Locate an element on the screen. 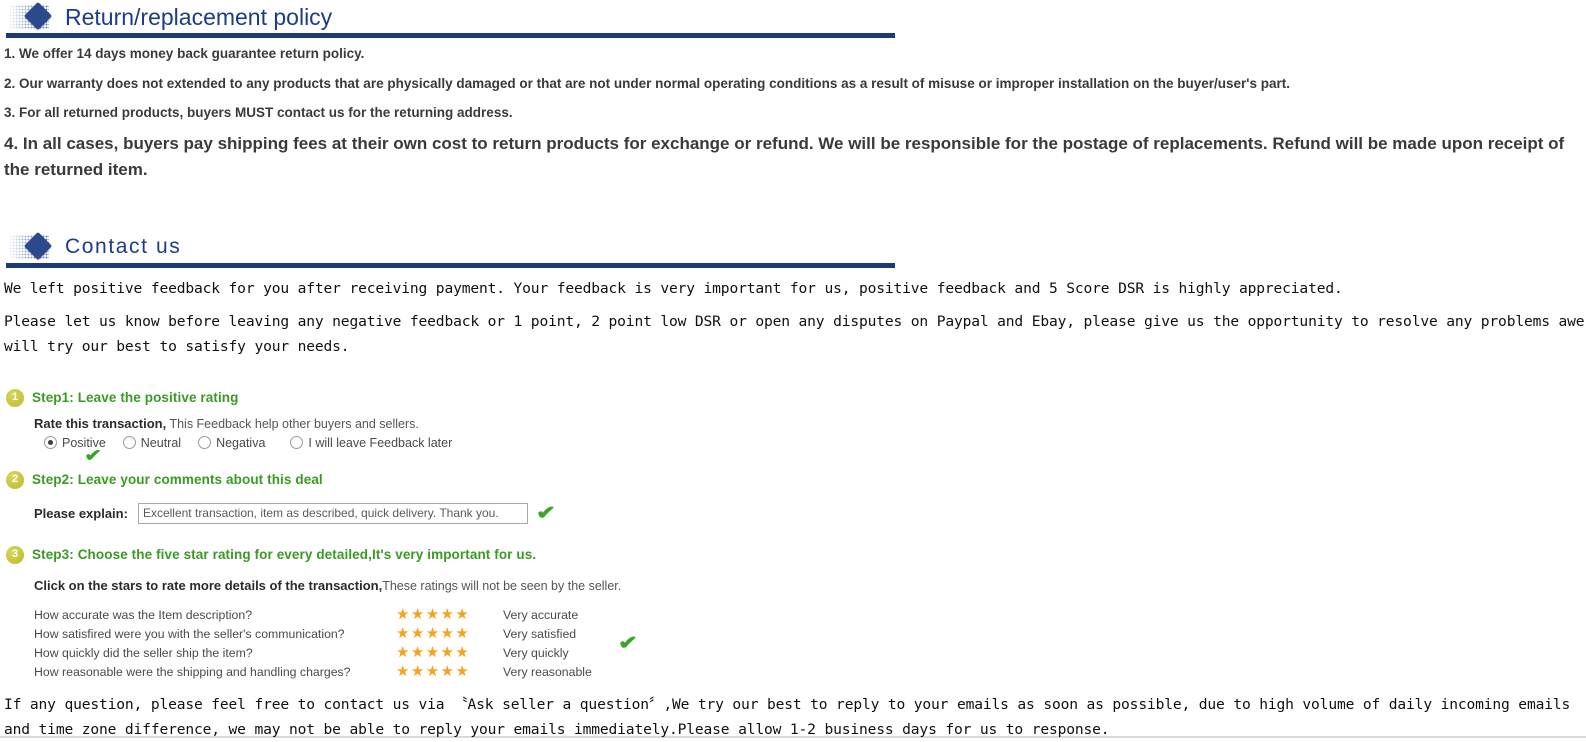 This screenshot has height=742, width=1586. radio-option-negative: Negativa is located at coordinates (231, 443).